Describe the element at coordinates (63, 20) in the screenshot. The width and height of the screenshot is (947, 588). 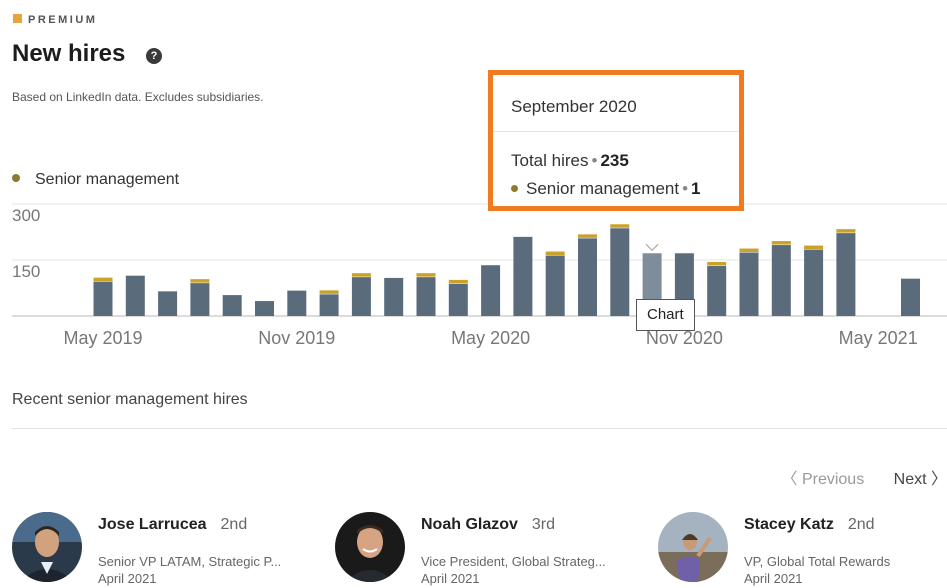
I see `premium-label: PREMIUM` at that location.